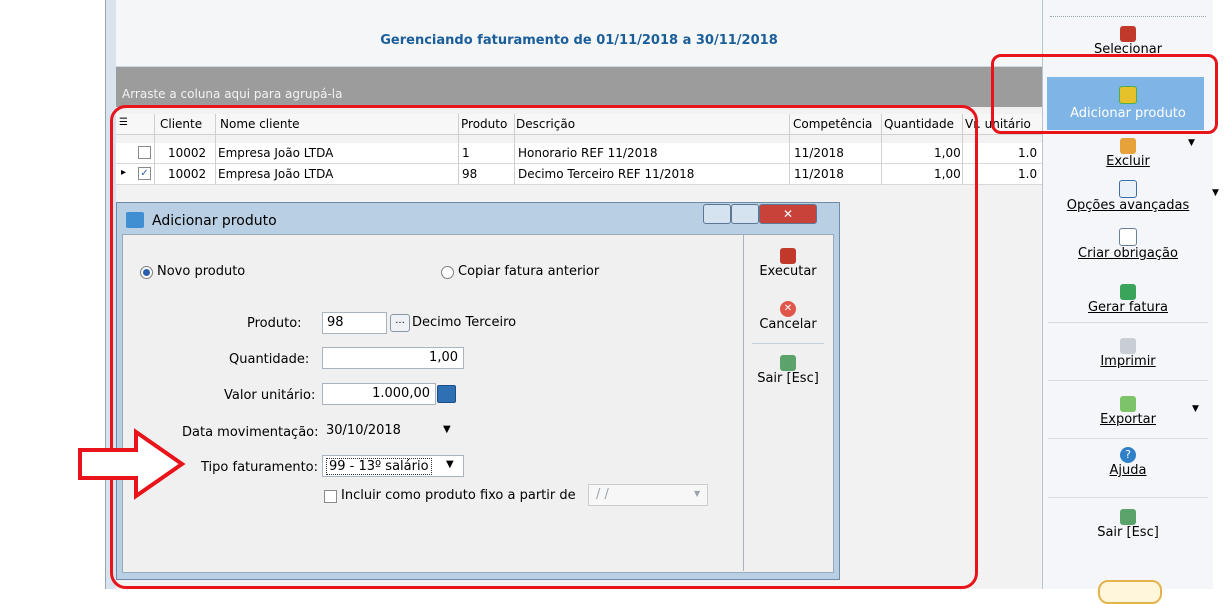 The height and width of the screenshot is (604, 1230). Describe the element at coordinates (788, 324) in the screenshot. I see `cancelar-label: Cancelar` at that location.